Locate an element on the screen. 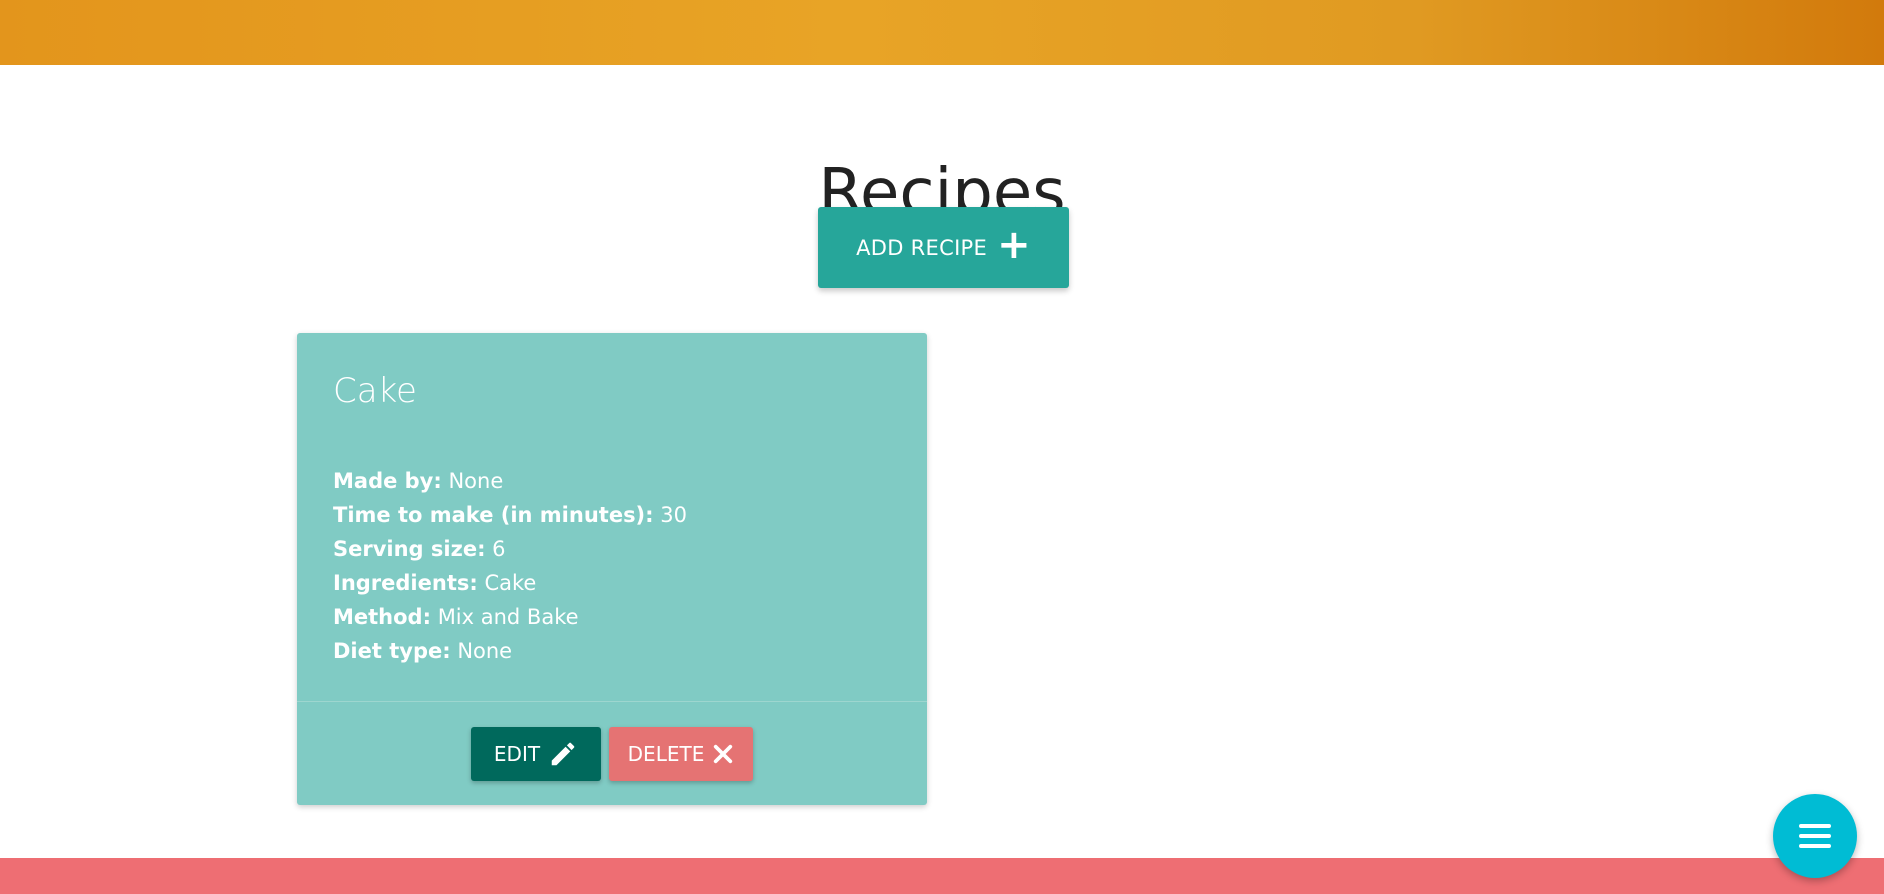 The image size is (1884, 894). detail-label: Method: is located at coordinates (382, 617).